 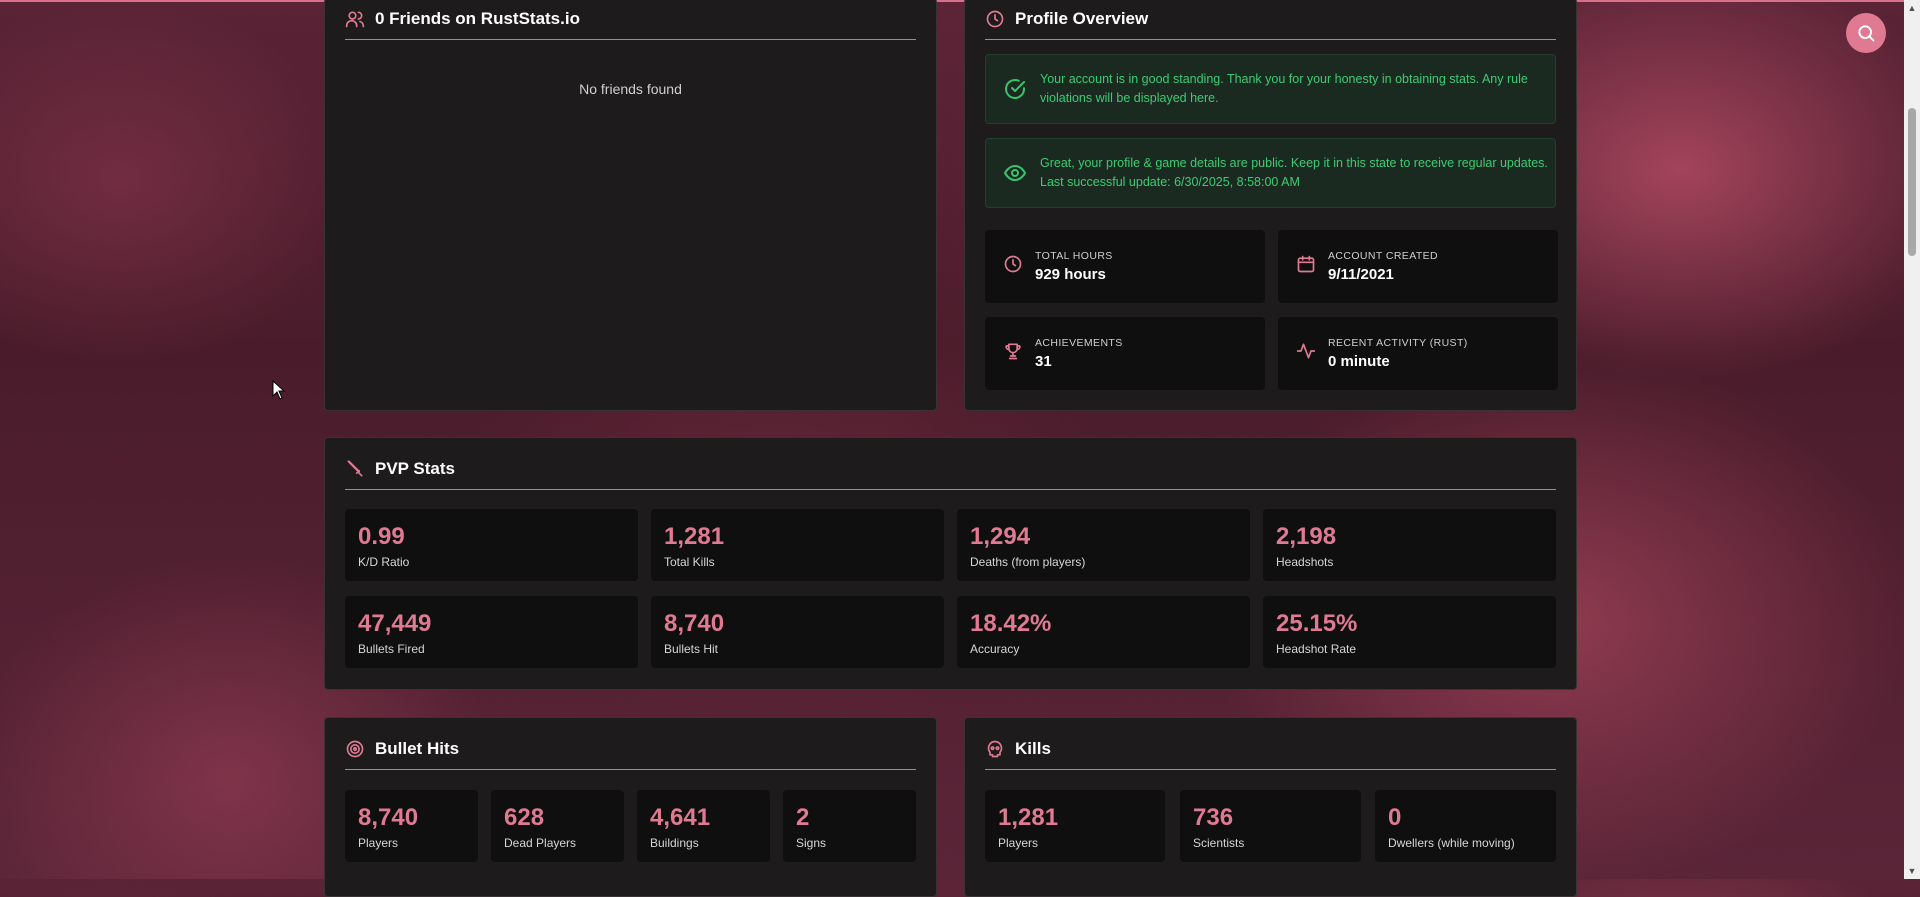 I want to click on account-created-value: 9/11/2021, so click(x=1361, y=274).